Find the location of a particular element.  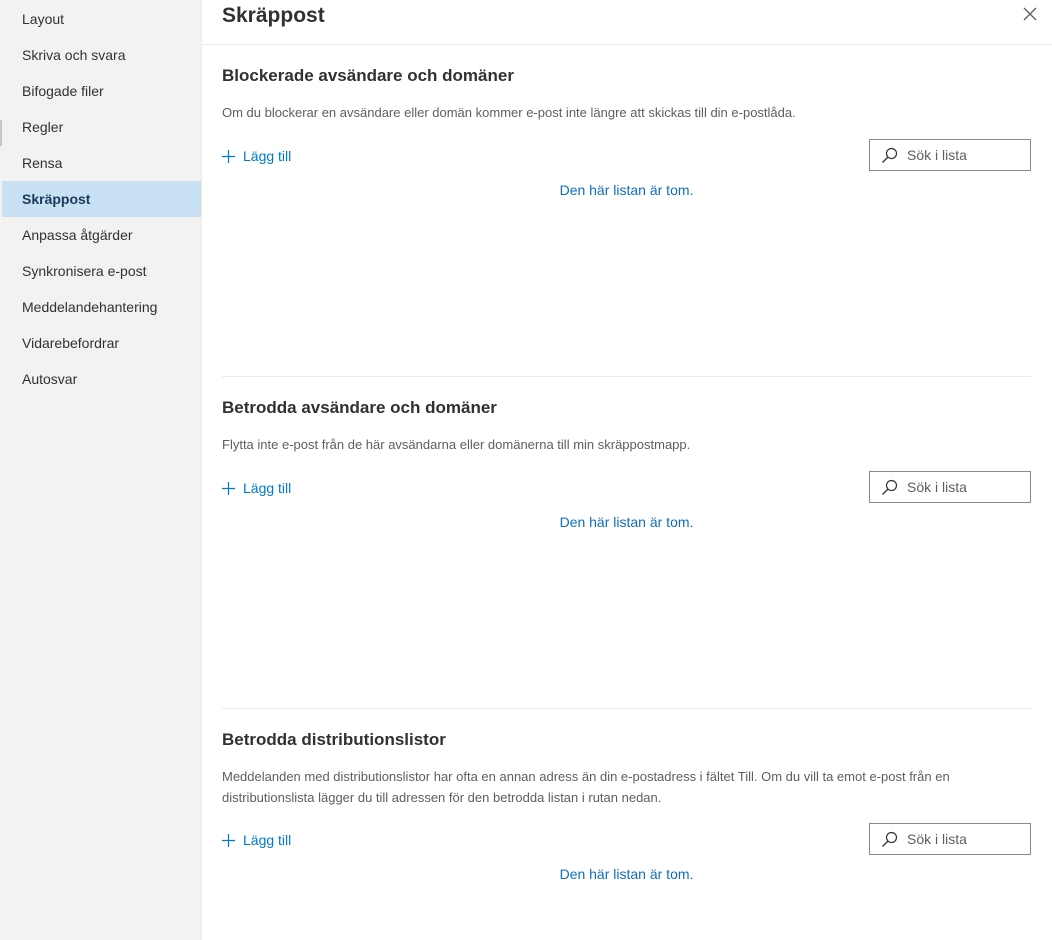

close-button is located at coordinates (1030, 14).